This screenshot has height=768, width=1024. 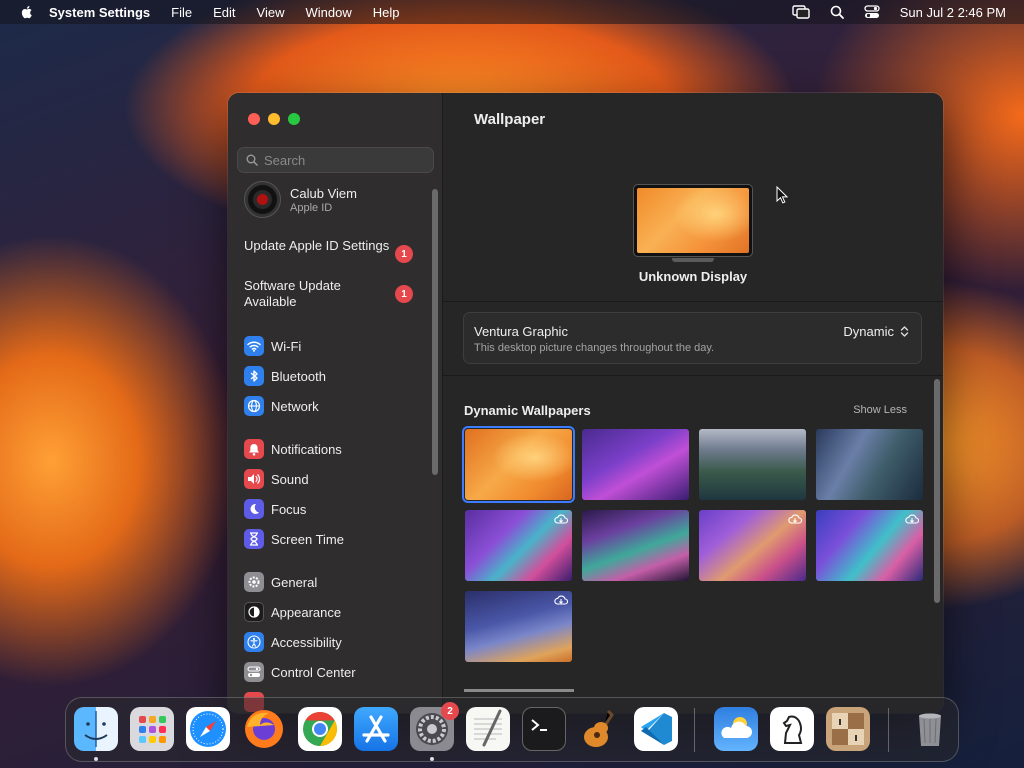 I want to click on wifi-icon, so click(x=254, y=346).